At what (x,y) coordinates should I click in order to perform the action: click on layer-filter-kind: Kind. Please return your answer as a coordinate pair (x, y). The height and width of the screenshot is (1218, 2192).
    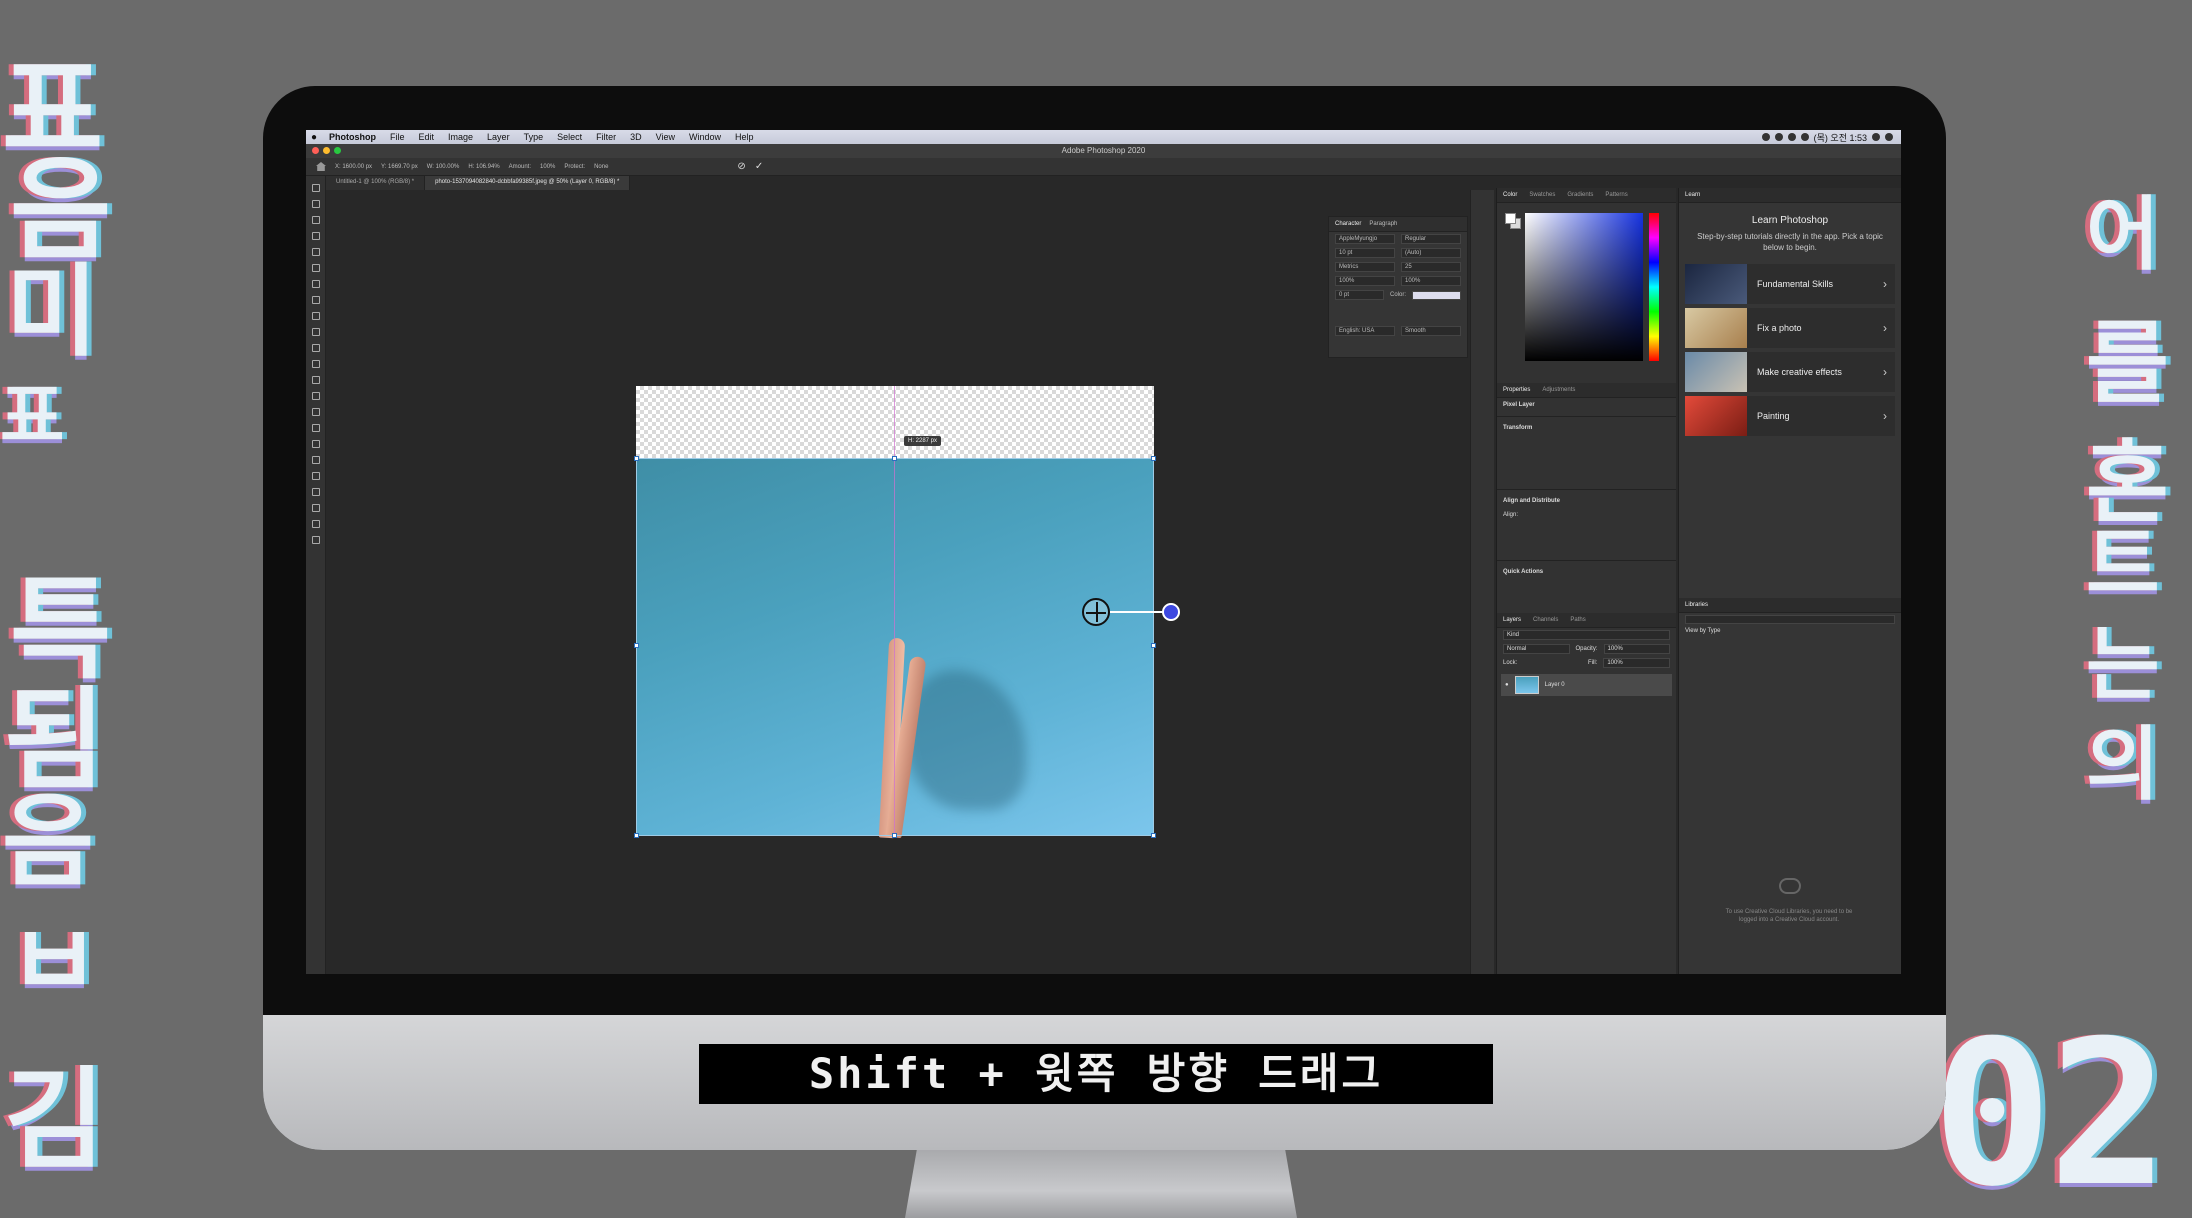
    Looking at the image, I should click on (1586, 635).